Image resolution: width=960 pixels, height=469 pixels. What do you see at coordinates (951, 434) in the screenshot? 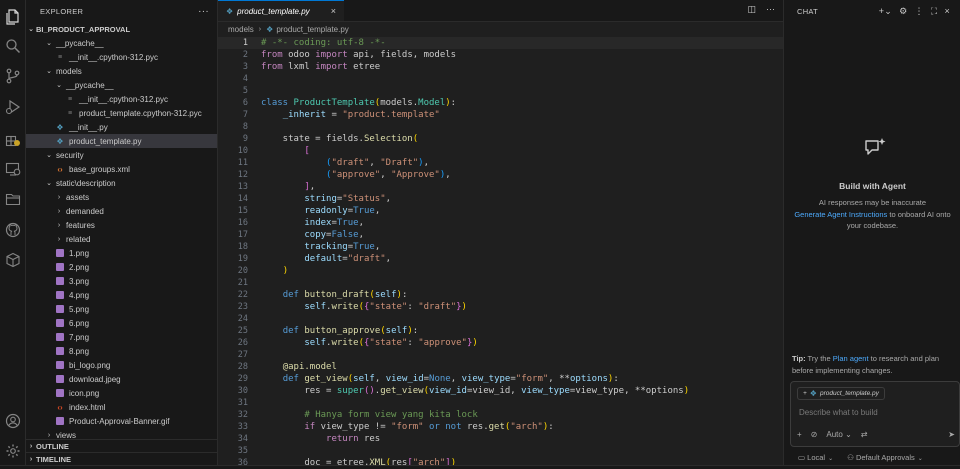
I see `send-arrow-icon: ➤` at bounding box center [951, 434].